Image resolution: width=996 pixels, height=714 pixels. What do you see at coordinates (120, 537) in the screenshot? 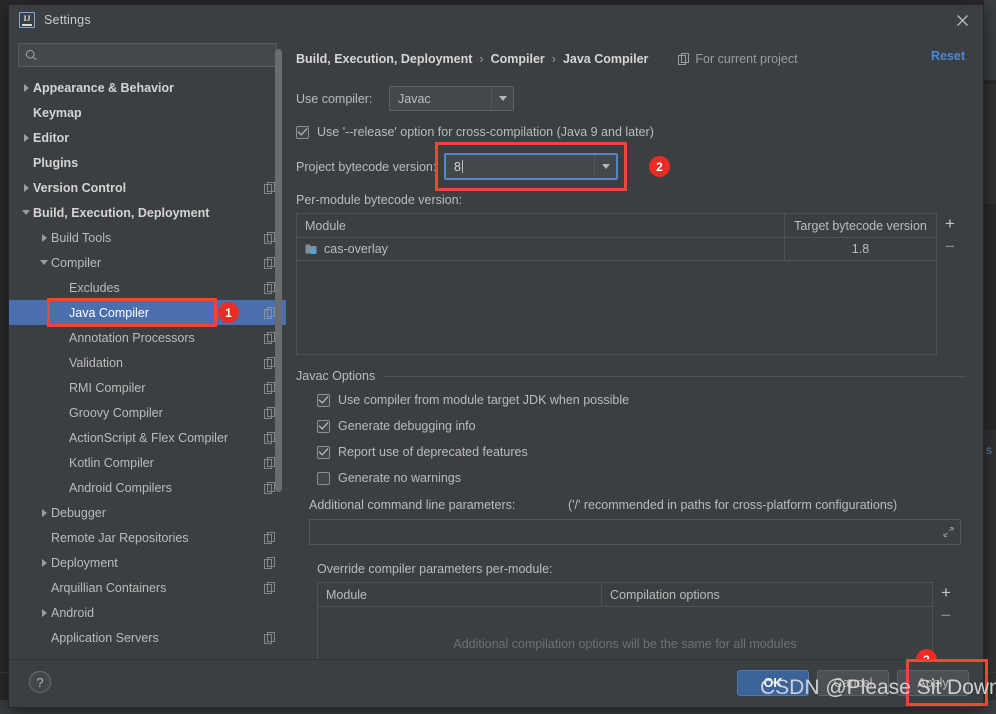
I see `sidebar-item-label: Remote Jar Repositories` at bounding box center [120, 537].